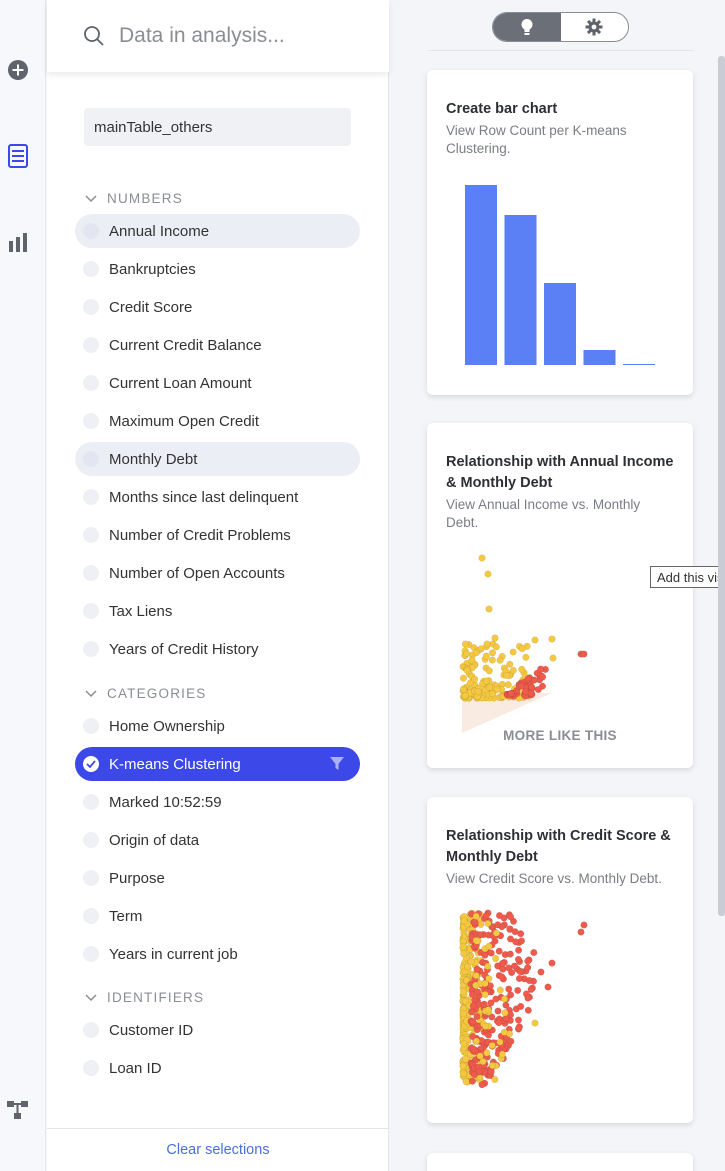 Image resolution: width=725 pixels, height=1171 pixels. I want to click on clear-selections-link: Clear selections, so click(217, 1150).